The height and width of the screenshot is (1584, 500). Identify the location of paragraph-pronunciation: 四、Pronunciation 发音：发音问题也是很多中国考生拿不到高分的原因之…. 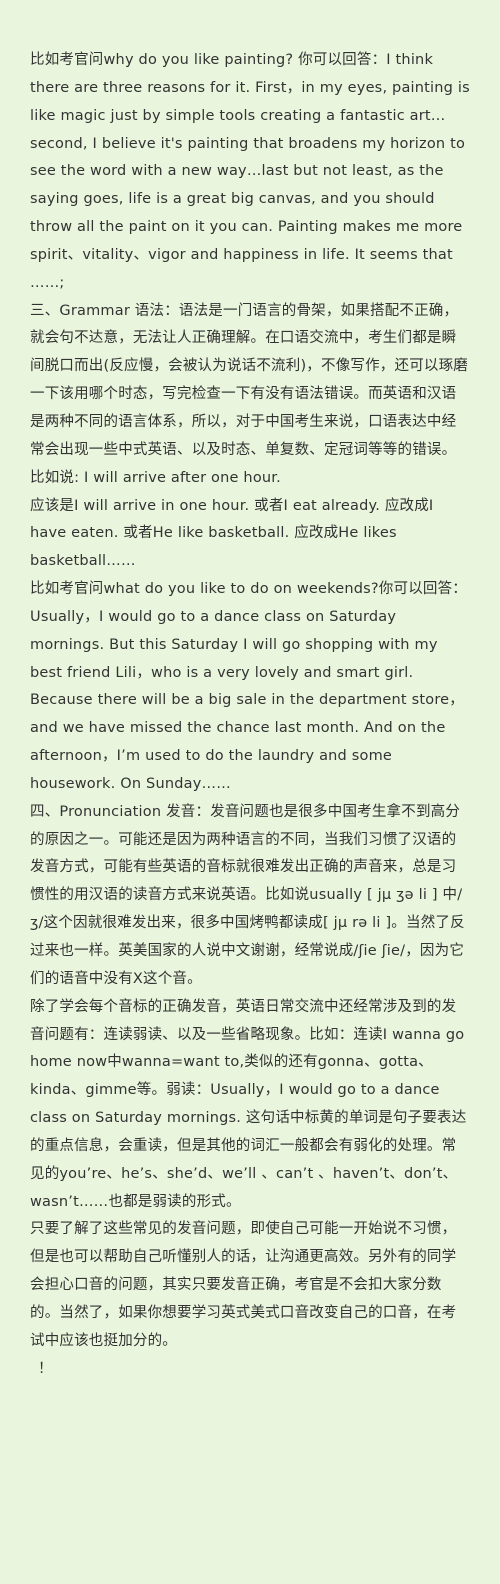
(247, 895).